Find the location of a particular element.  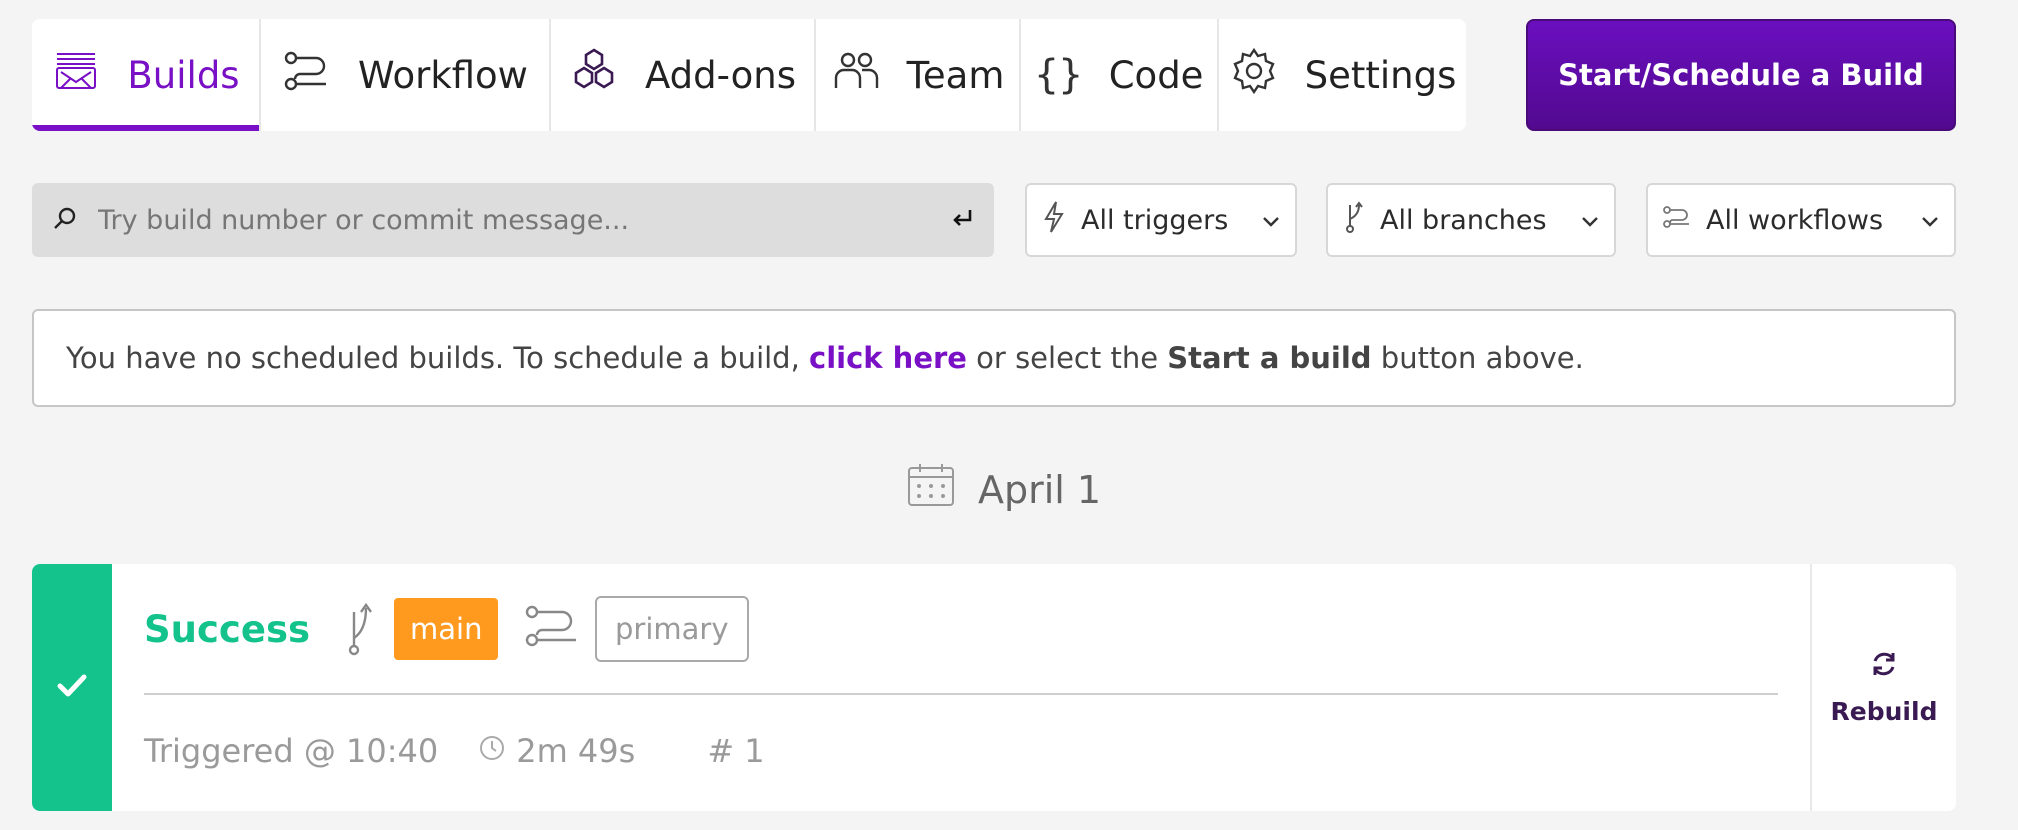

workflows-dropdown: All workflows is located at coordinates (1801, 220).